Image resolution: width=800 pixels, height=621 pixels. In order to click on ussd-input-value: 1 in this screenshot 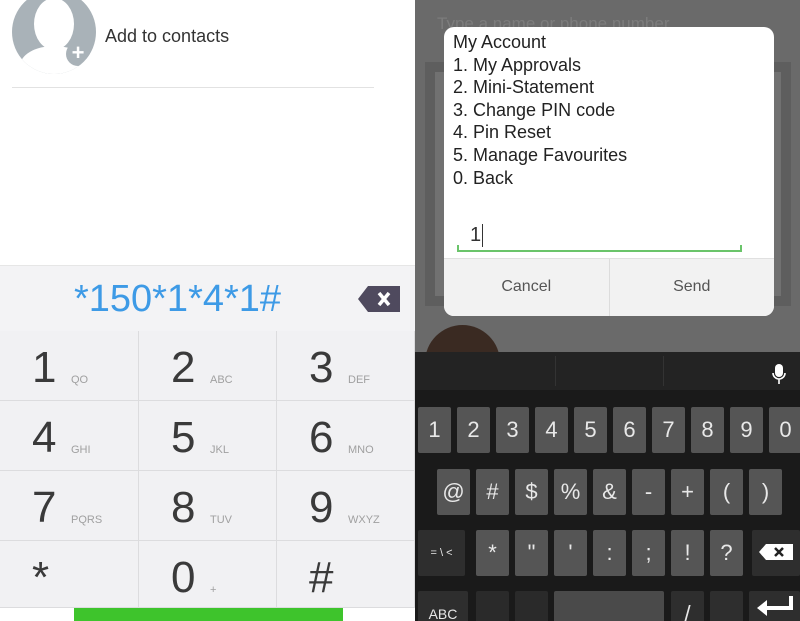, I will do `click(477, 235)`.